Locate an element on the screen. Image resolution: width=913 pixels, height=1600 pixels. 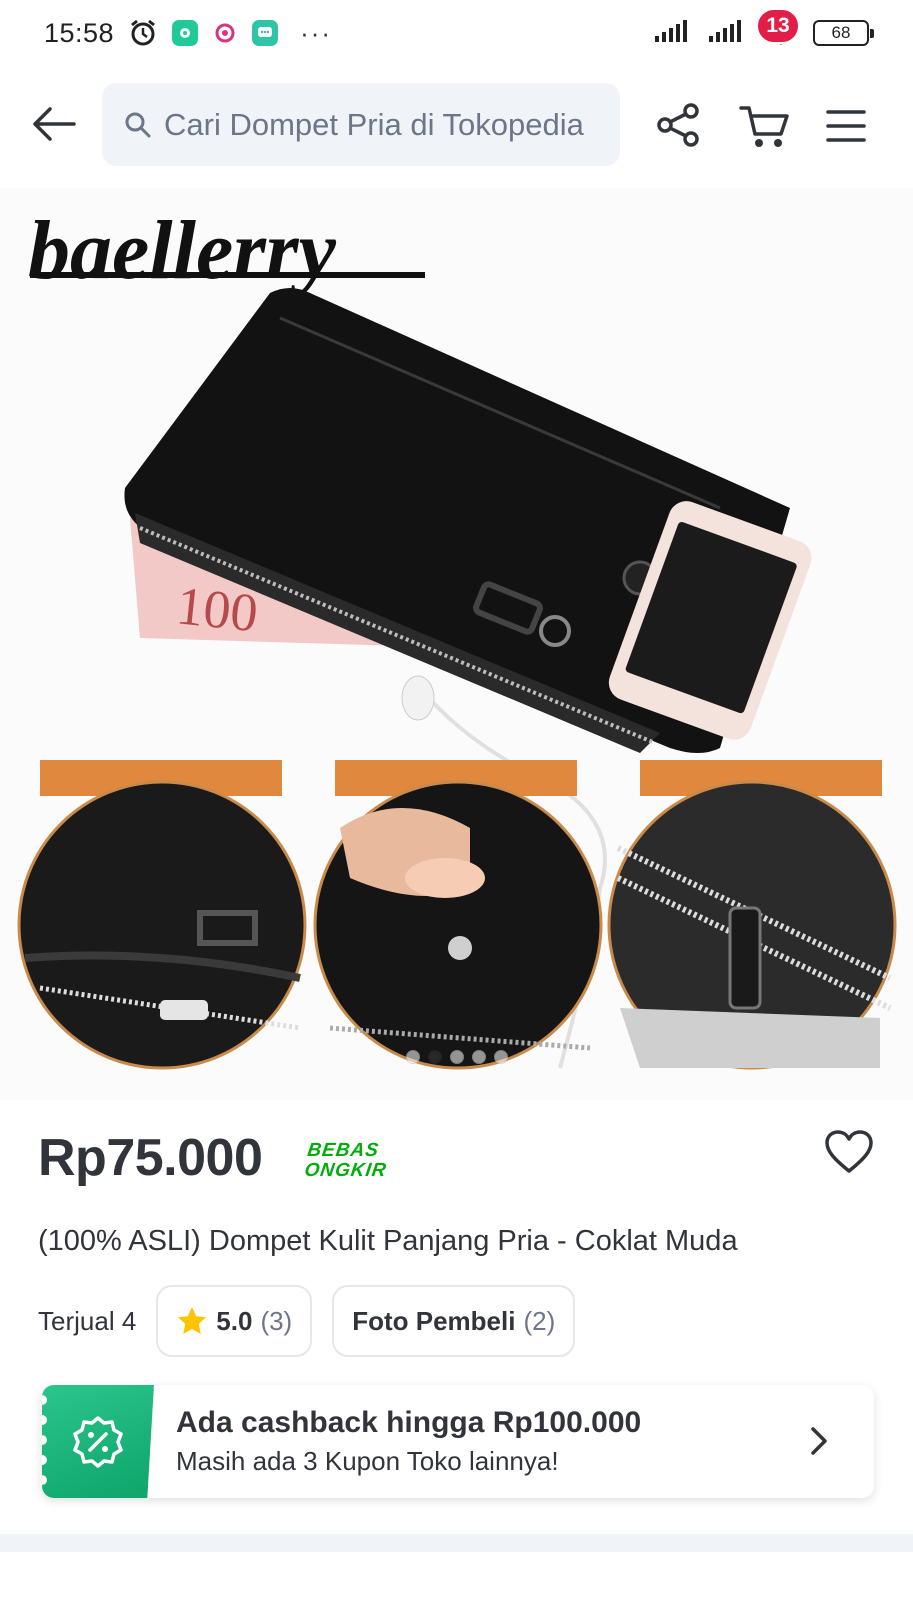
section-divider is located at coordinates (456, 1543).